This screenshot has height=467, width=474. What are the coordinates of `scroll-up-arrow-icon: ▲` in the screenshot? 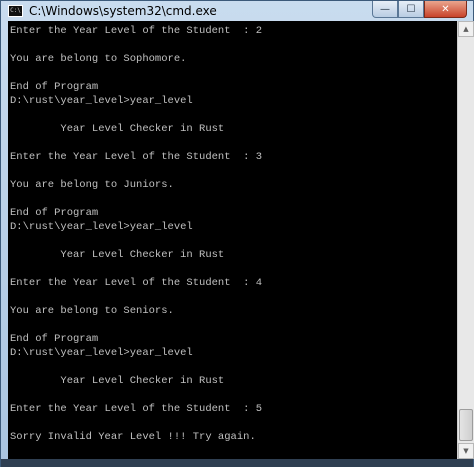 It's located at (466, 29).